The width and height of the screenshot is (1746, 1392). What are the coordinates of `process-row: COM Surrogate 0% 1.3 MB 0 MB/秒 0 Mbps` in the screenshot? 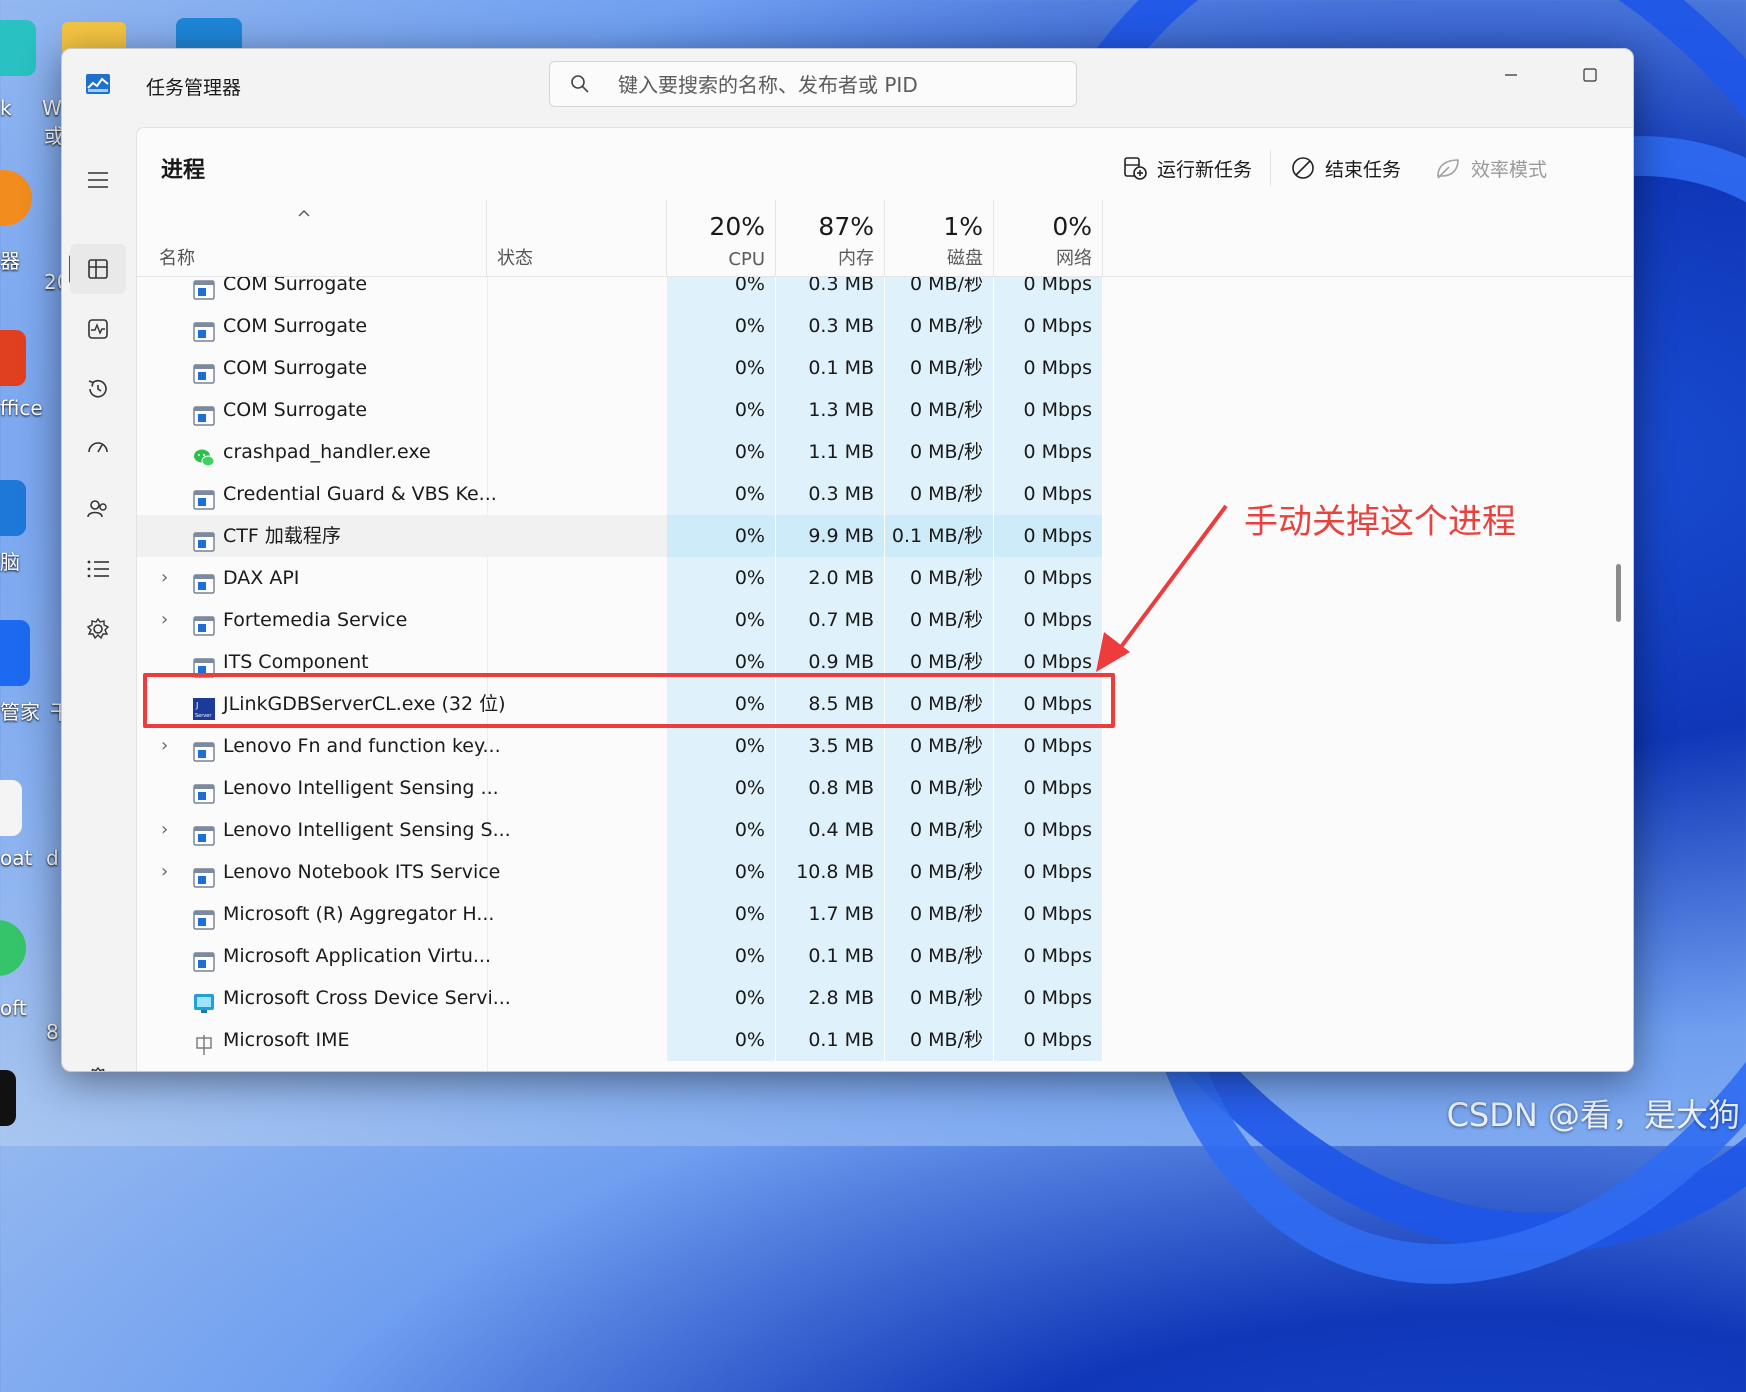 It's located at (872, 410).